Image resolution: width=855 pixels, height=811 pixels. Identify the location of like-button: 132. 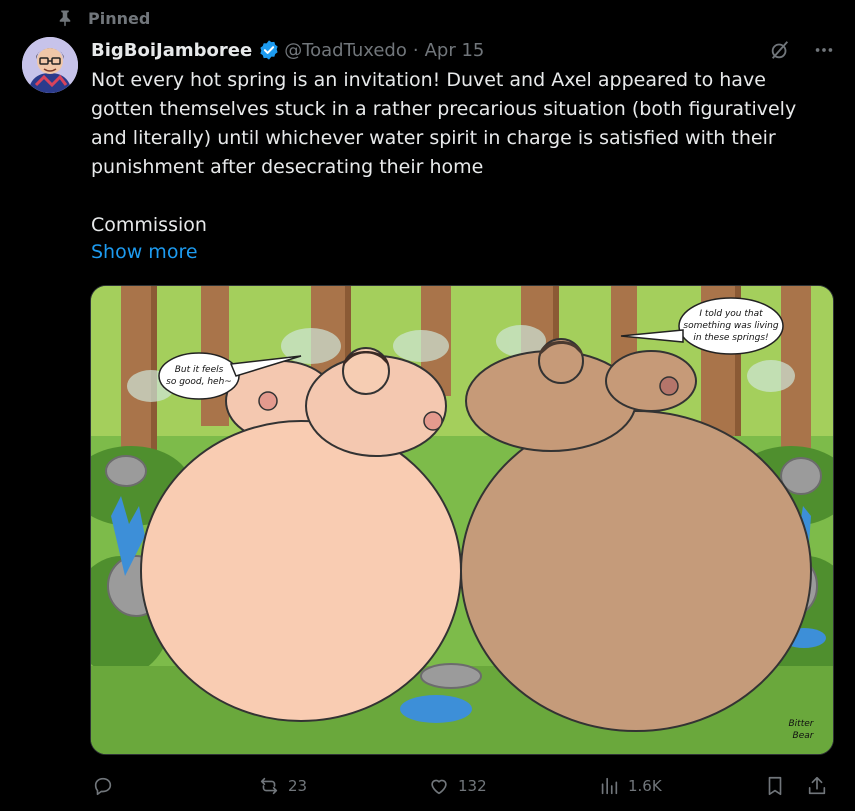
(457, 786).